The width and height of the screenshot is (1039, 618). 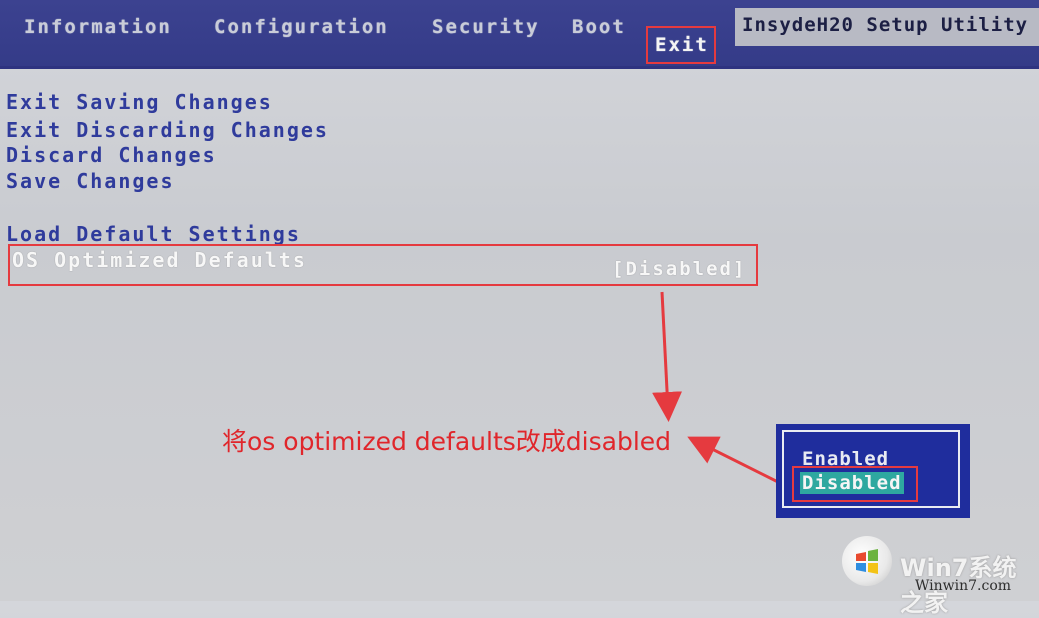 What do you see at coordinates (667, 356) in the screenshot?
I see `arrow-down-icon` at bounding box center [667, 356].